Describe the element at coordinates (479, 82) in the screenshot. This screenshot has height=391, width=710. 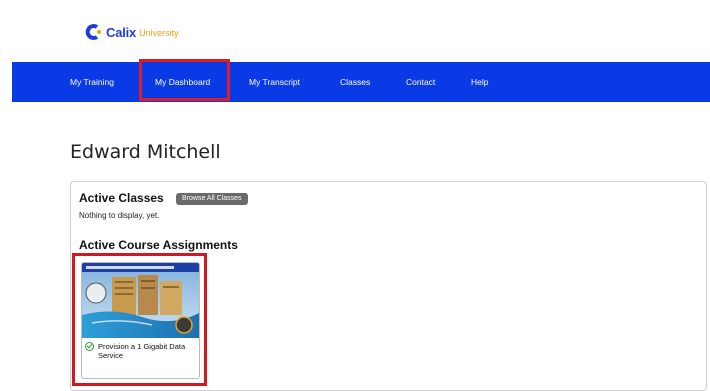
I see `nav-help: Help` at that location.